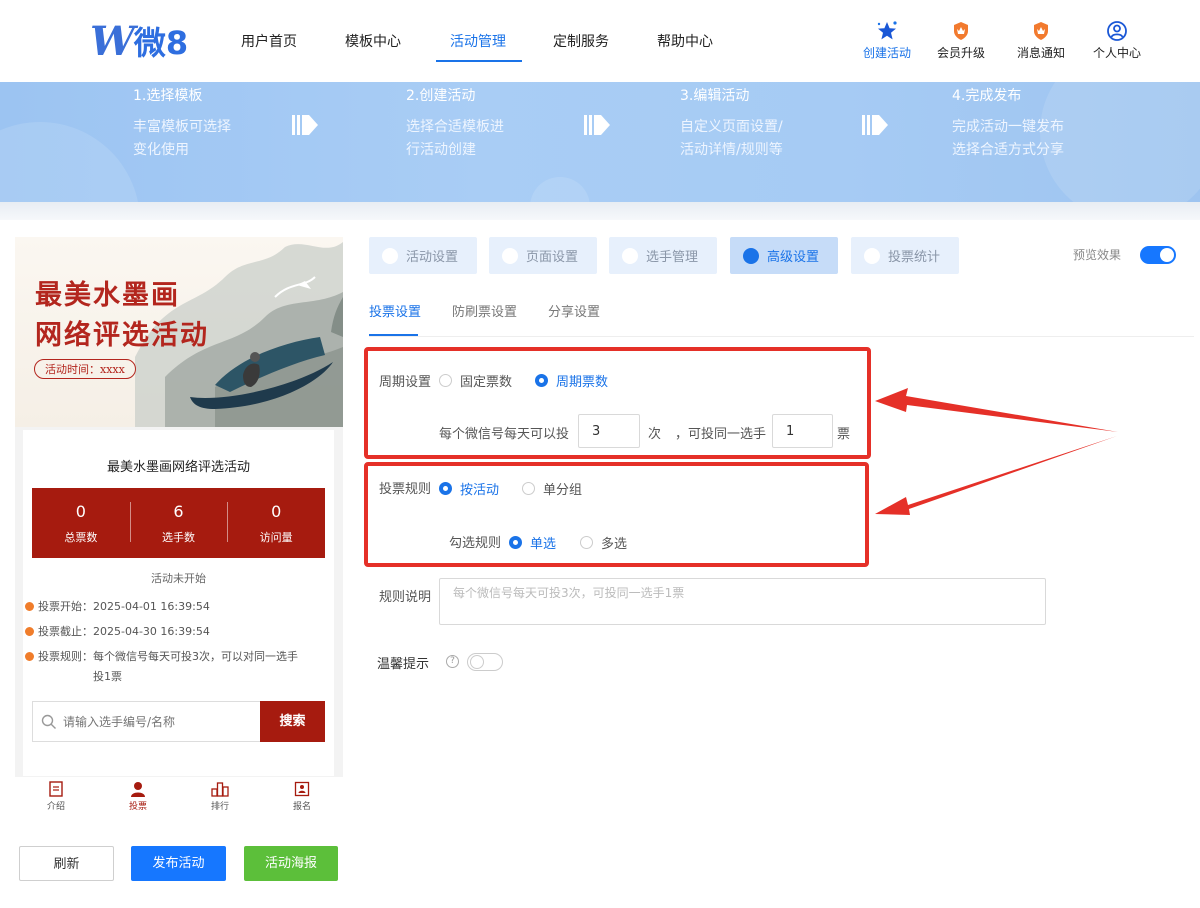 This screenshot has height=908, width=1200. I want to click on preview-effect-label: 预览效果, so click(1097, 255).